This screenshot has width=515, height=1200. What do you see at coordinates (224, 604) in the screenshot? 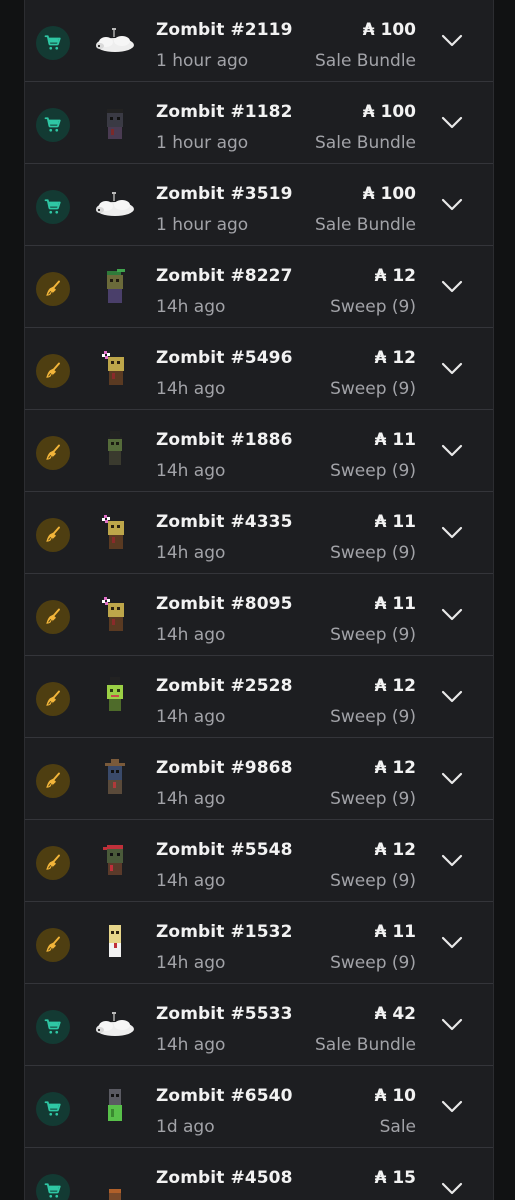
I see `nft-name: Zombit #8095` at bounding box center [224, 604].